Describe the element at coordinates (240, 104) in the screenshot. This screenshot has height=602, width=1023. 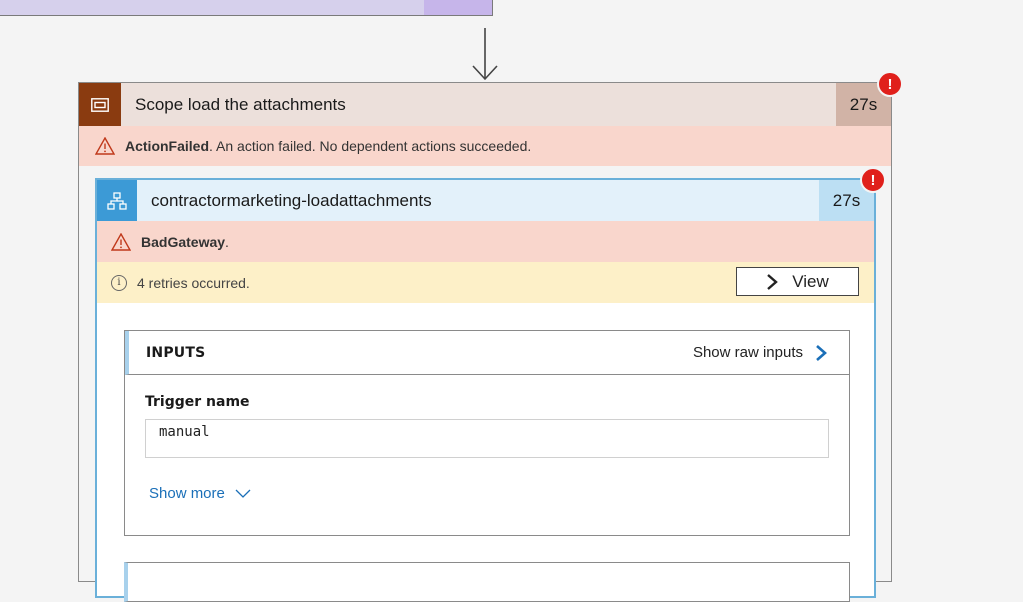
I see `scope-title: Scope load the attachments` at that location.